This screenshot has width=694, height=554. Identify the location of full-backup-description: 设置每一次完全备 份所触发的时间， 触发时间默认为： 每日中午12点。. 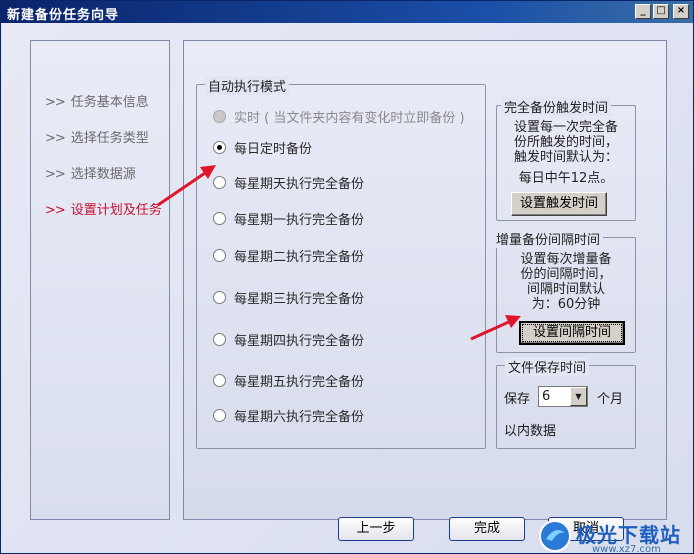
(566, 153).